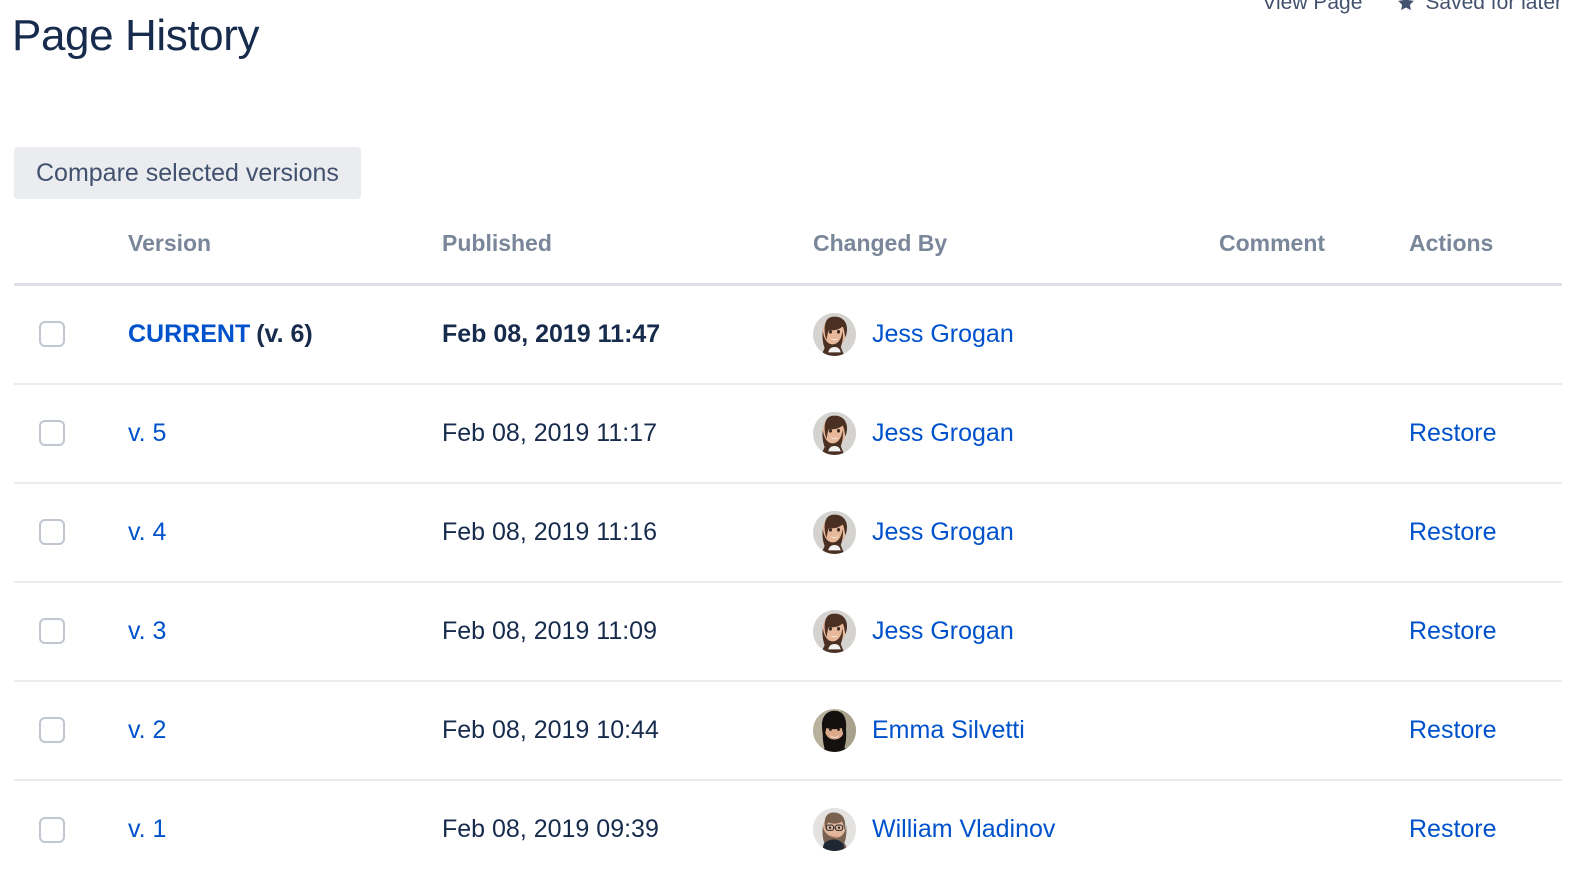 This screenshot has width=1576, height=892. What do you see at coordinates (627, 532) in the screenshot?
I see `published-cell: Feb 08, 2019 11:16` at bounding box center [627, 532].